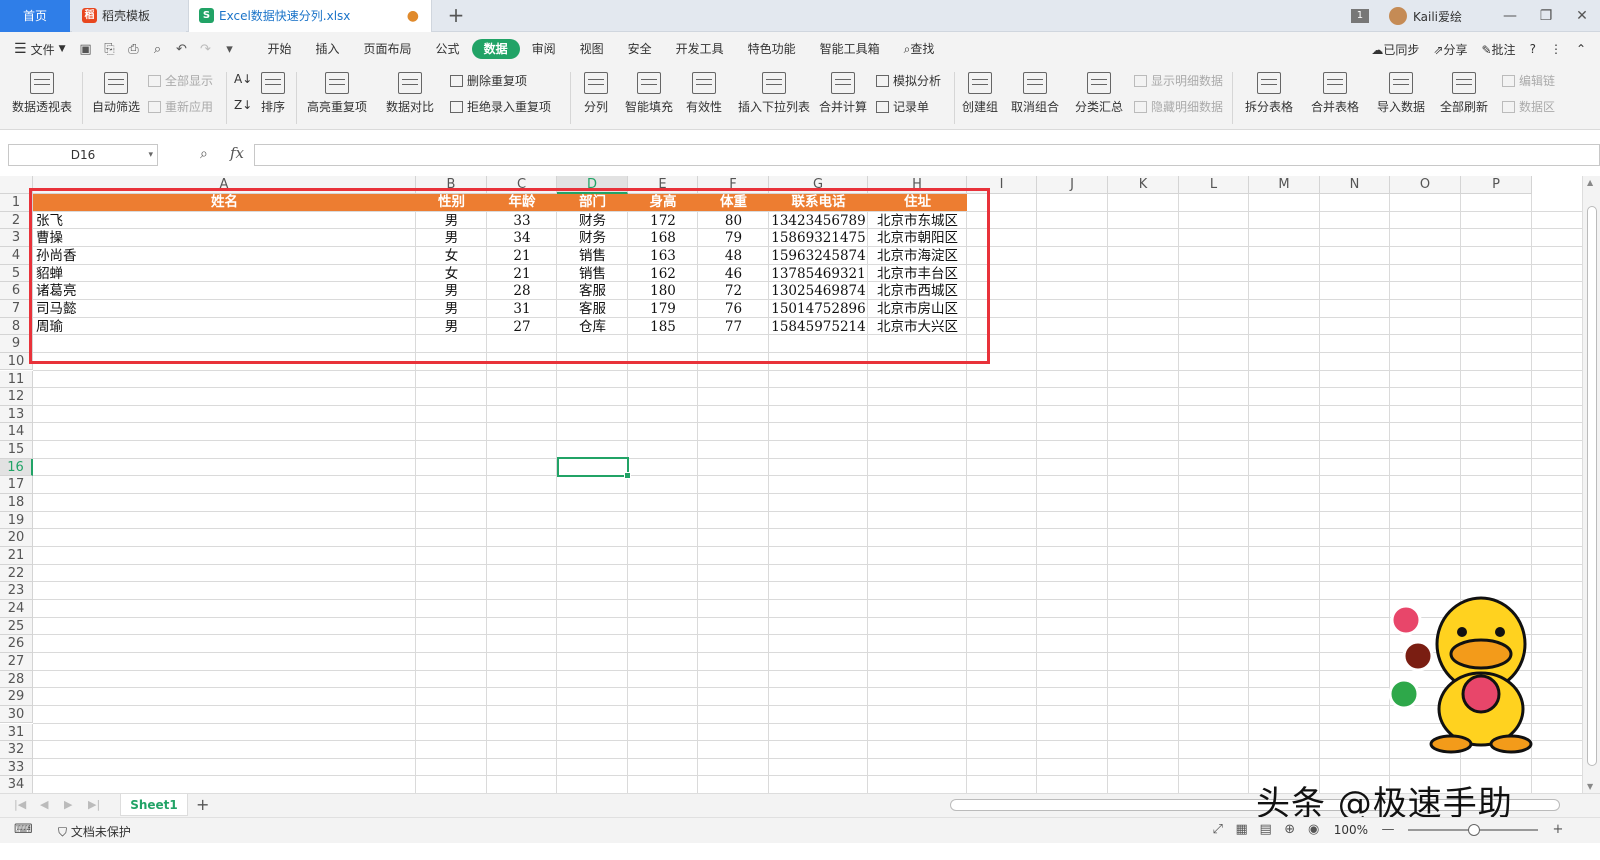  Describe the element at coordinates (733, 309) in the screenshot. I see `table-cell: 76` at that location.